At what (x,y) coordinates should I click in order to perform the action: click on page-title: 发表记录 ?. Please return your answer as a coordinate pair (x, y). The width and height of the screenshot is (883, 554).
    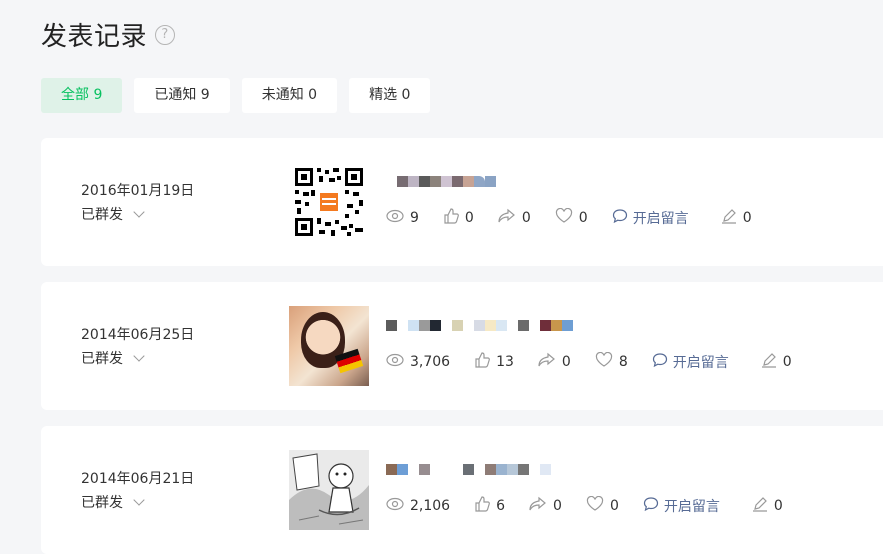
    Looking at the image, I should click on (108, 34).